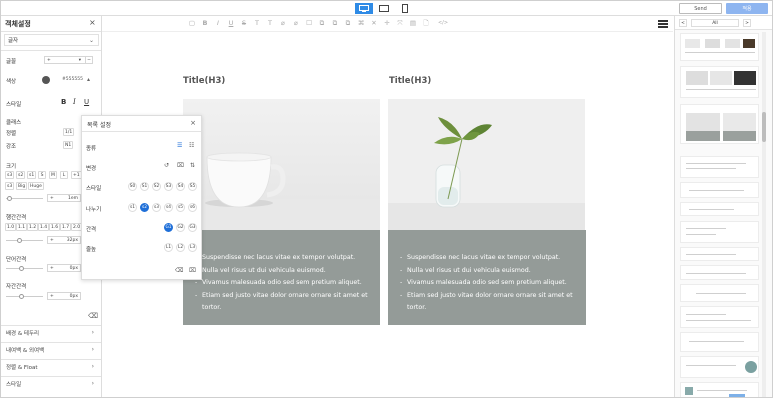 Image resolution: width=773 pixels, height=398 pixels. Describe the element at coordinates (192, 165) in the screenshot. I see `swap-icon: ⇅` at that location.